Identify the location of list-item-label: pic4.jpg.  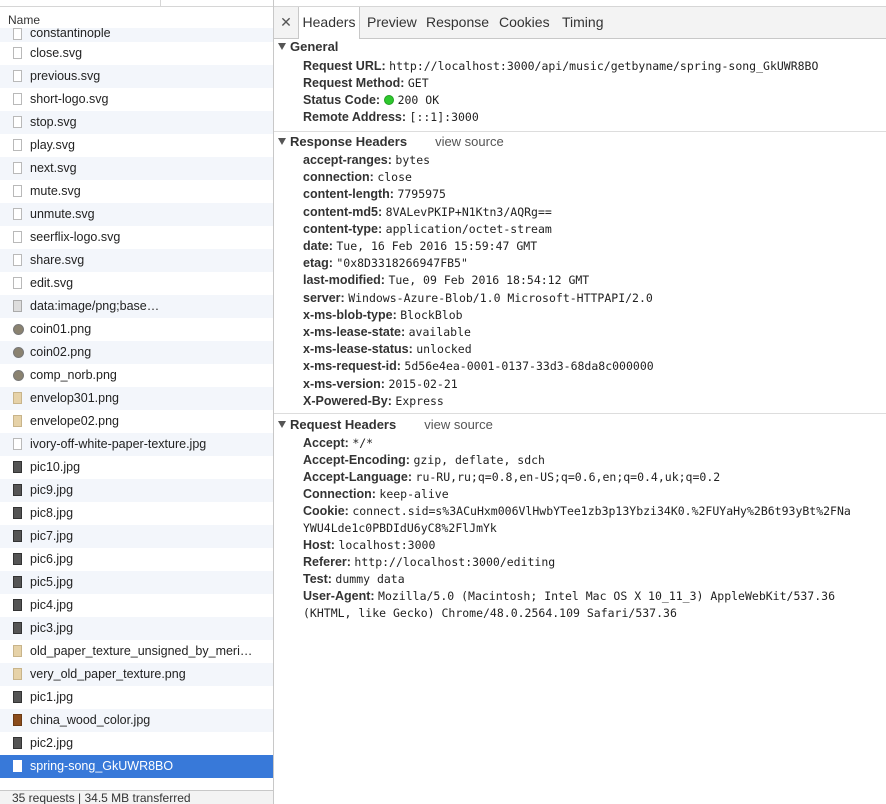
(52, 605).